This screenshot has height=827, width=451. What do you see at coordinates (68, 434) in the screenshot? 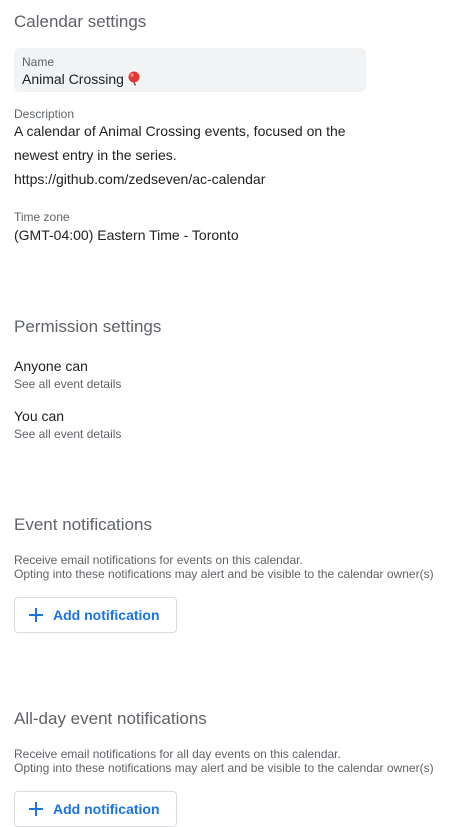
I see `you-can-value: See all event details` at bounding box center [68, 434].